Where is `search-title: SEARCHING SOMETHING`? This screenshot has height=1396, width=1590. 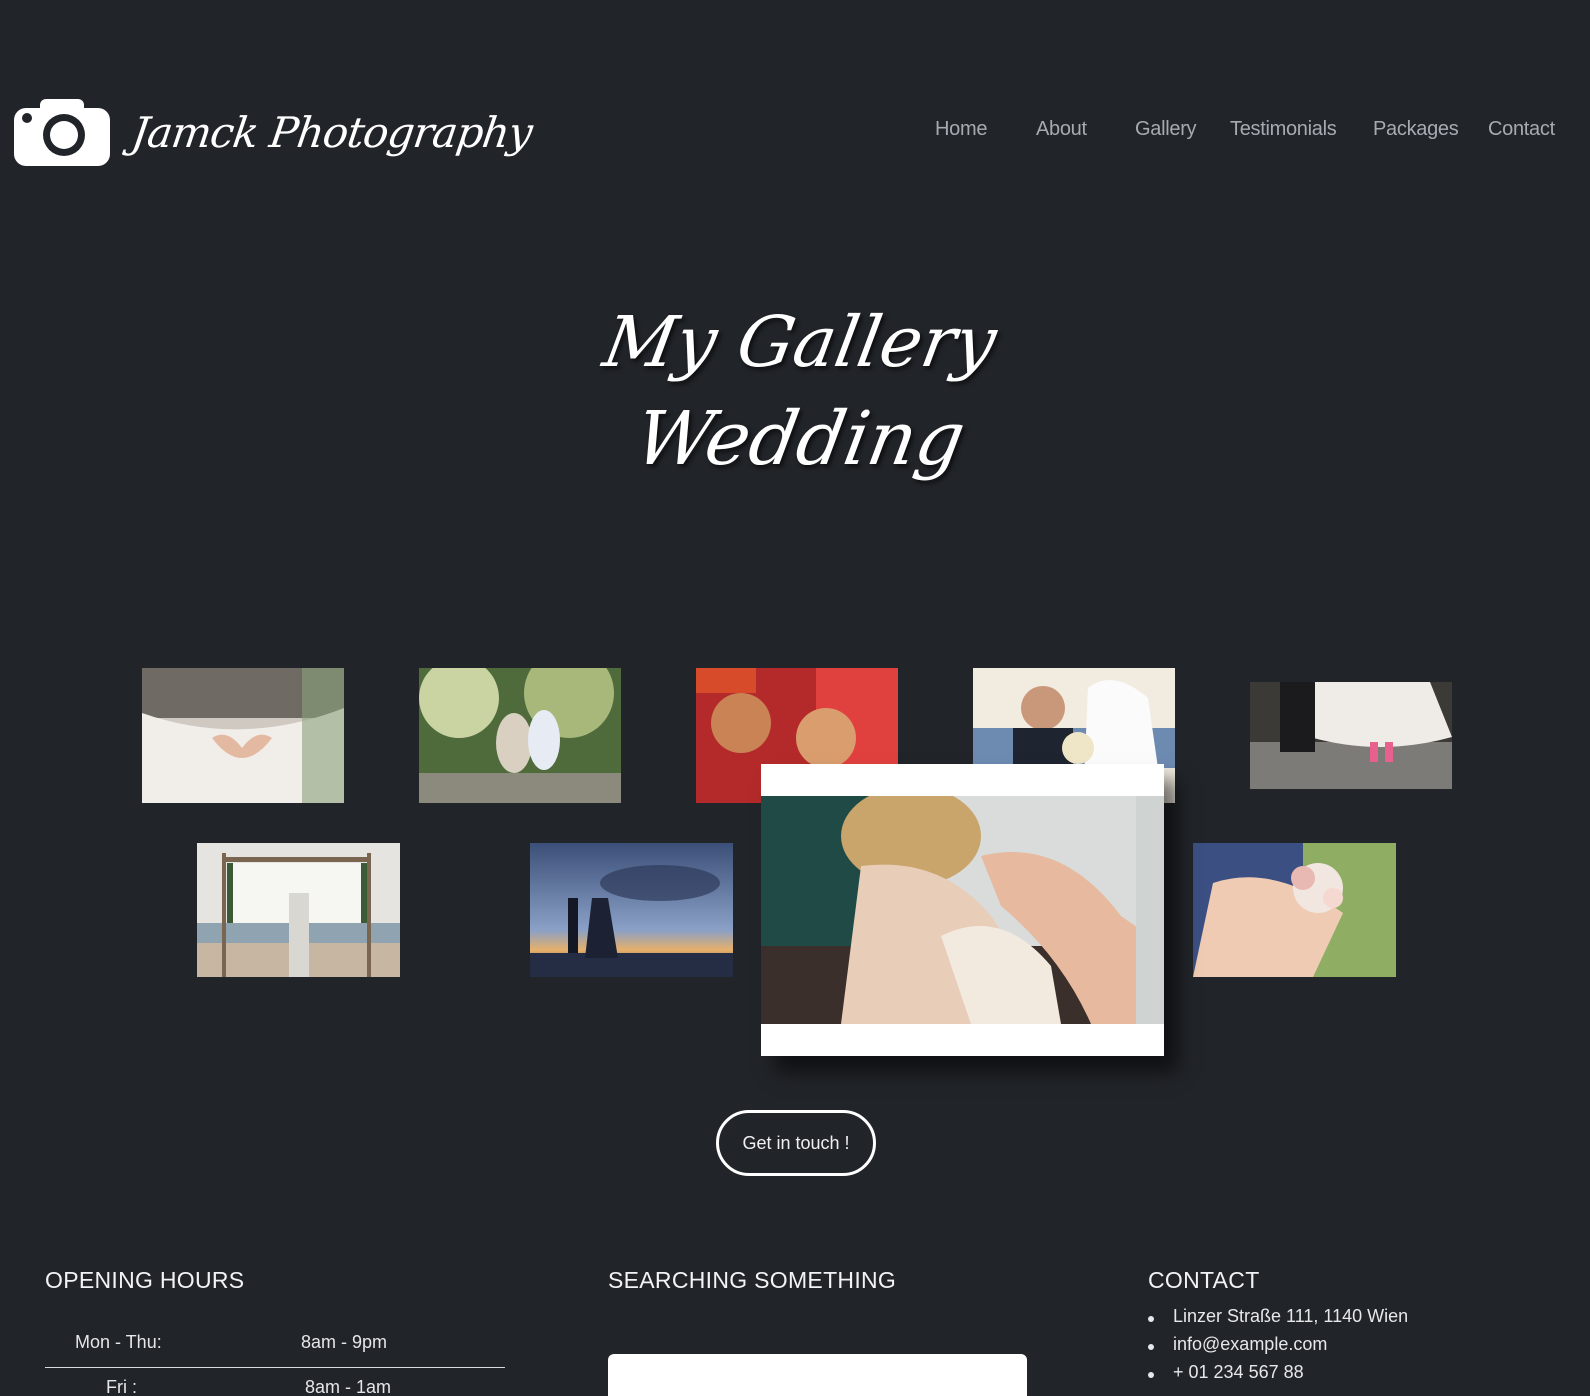
search-title: SEARCHING SOMETHING is located at coordinates (752, 1280).